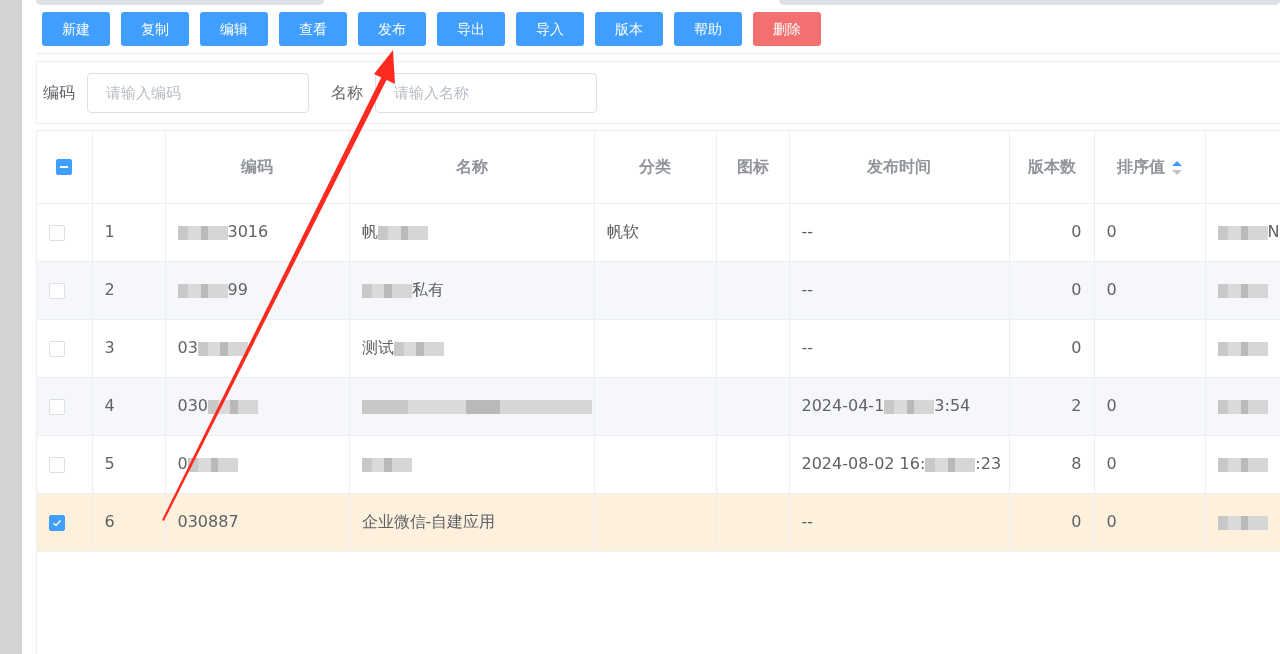  What do you see at coordinates (187, 347) in the screenshot?
I see `table-cell: 03` at bounding box center [187, 347].